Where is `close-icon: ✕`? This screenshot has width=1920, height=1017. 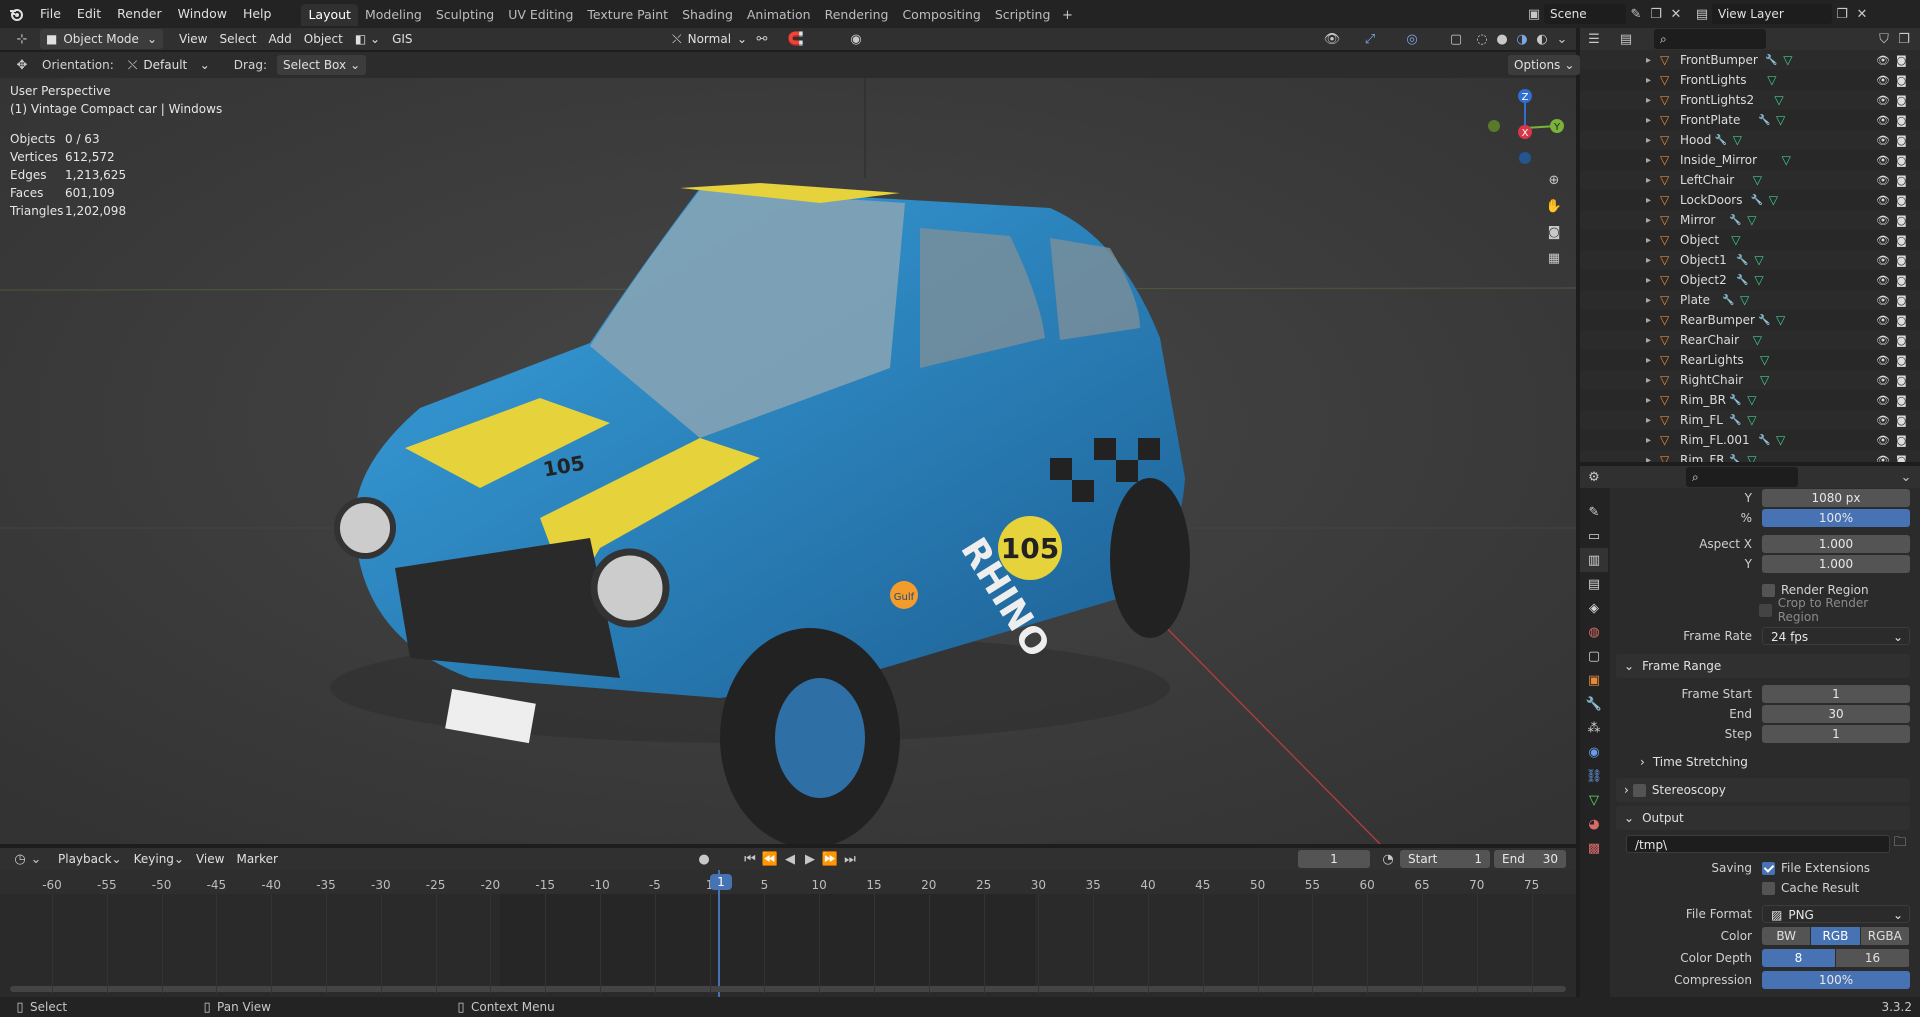 close-icon: ✕ is located at coordinates (1676, 14).